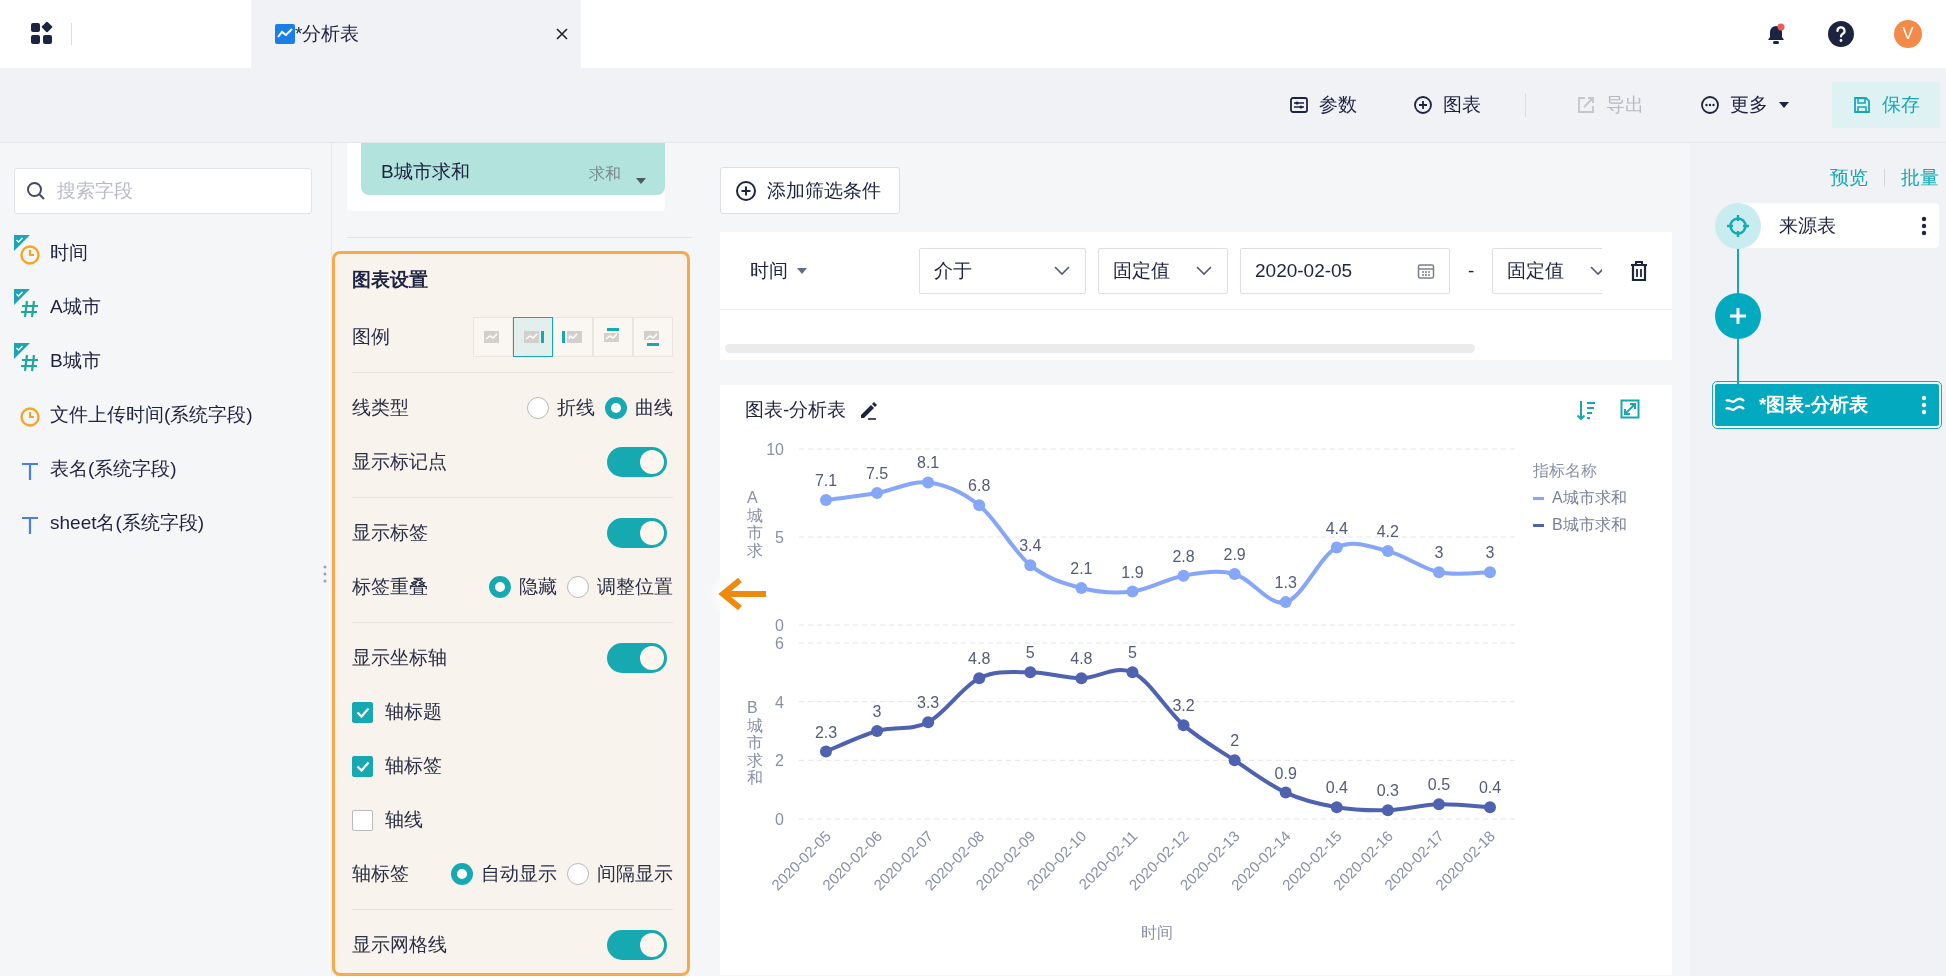 The width and height of the screenshot is (1946, 978). I want to click on chevron-down-icon, so click(1204, 270).